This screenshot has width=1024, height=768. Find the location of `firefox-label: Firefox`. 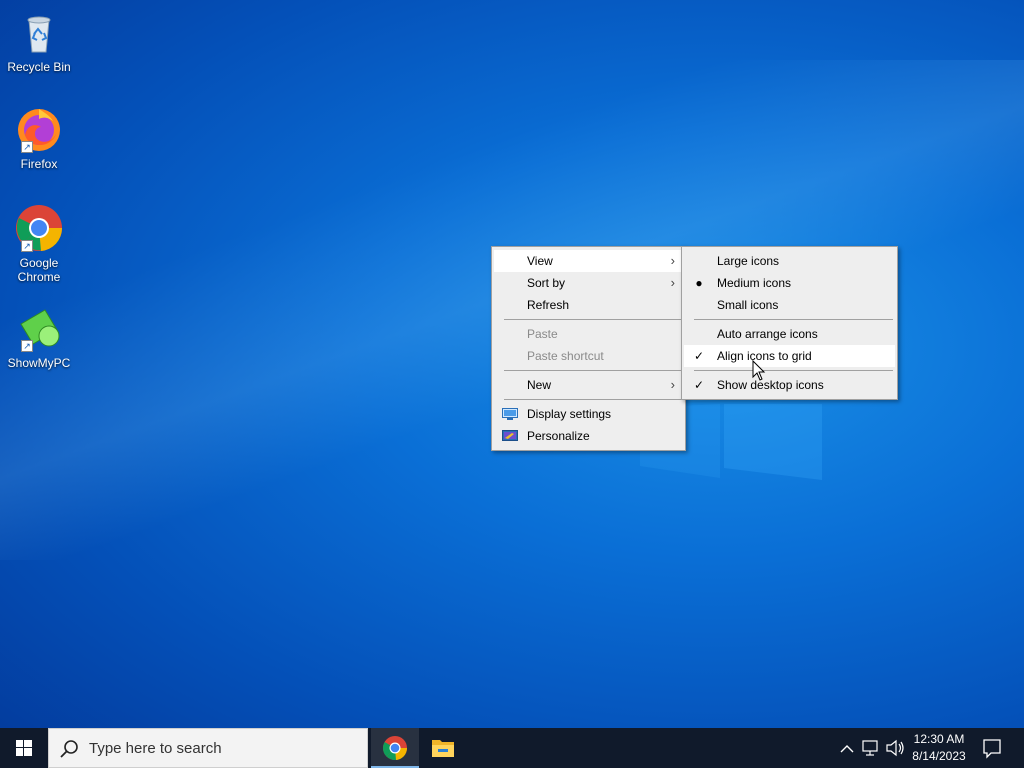

firefox-label: Firefox is located at coordinates (39, 164).